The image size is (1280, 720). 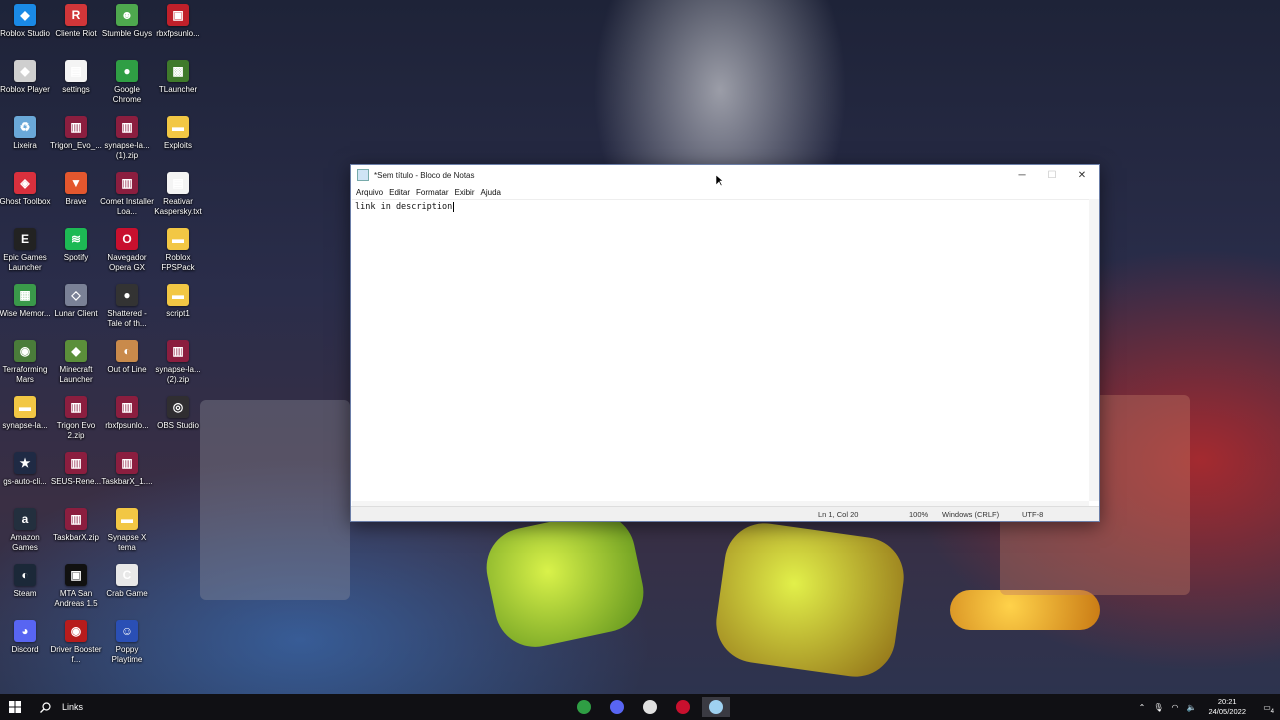 What do you see at coordinates (25, 351) in the screenshot?
I see `desktop-app-icon: ◉` at bounding box center [25, 351].